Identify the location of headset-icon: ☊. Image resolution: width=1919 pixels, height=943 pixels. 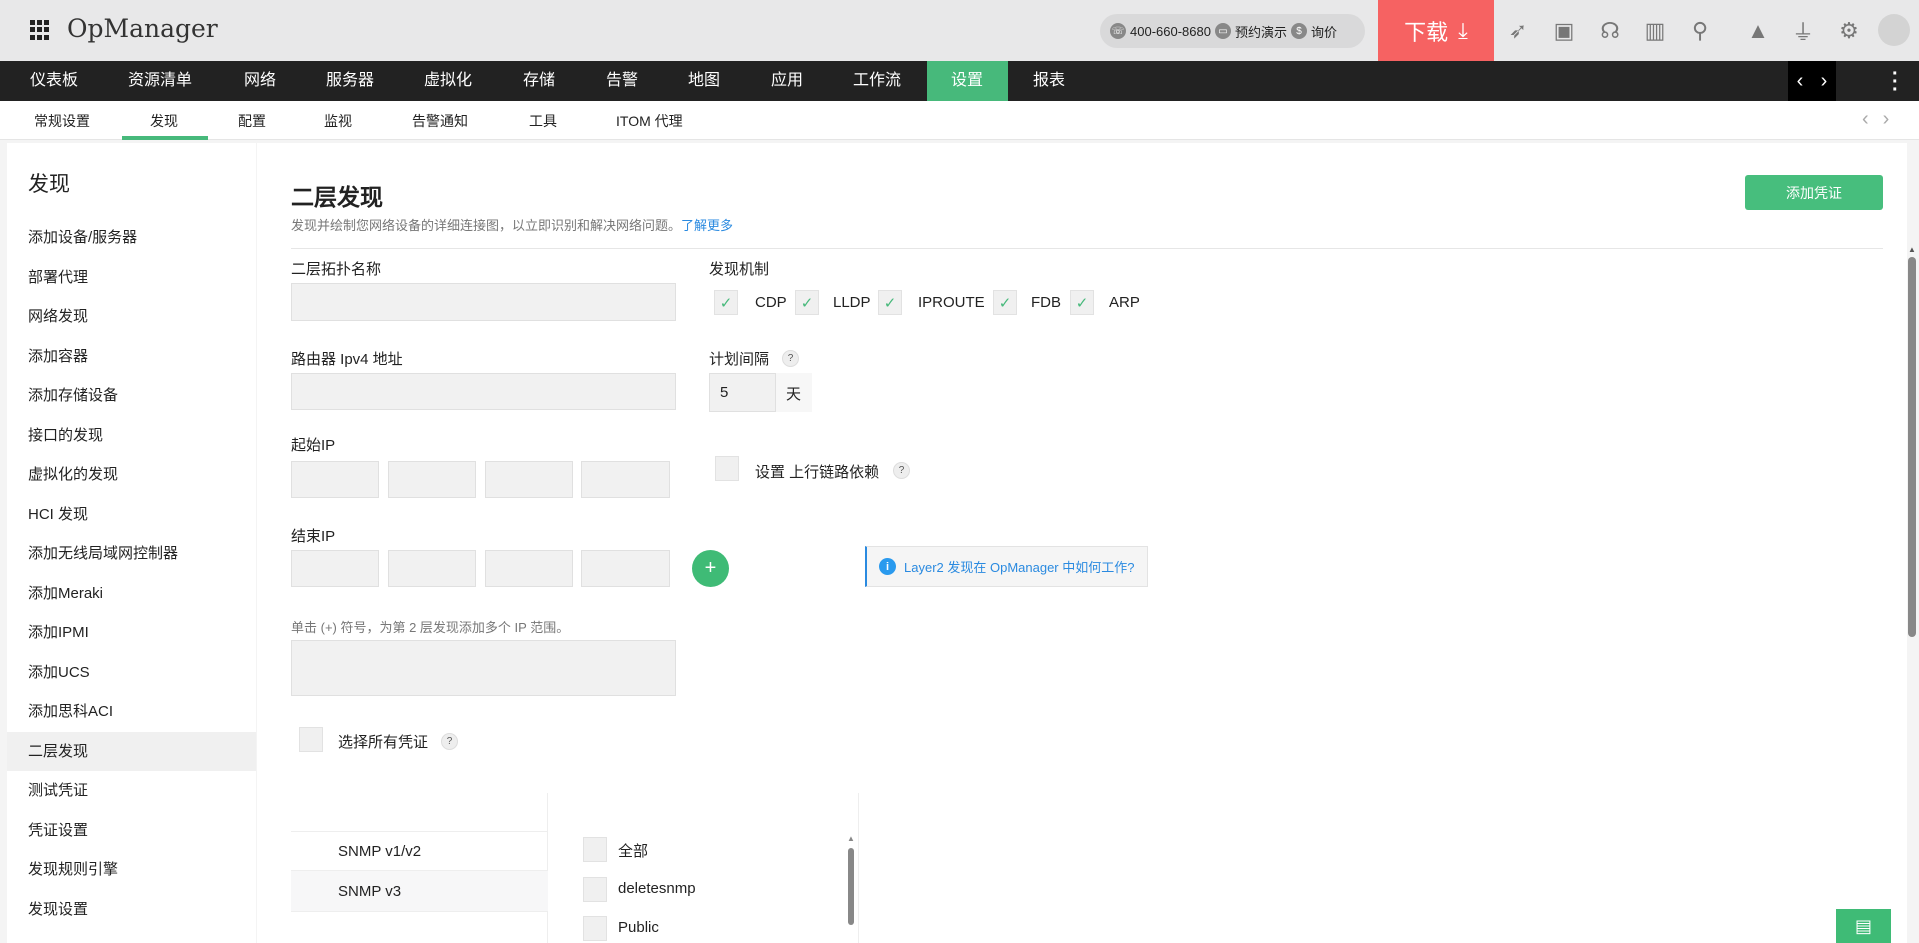
(1610, 31).